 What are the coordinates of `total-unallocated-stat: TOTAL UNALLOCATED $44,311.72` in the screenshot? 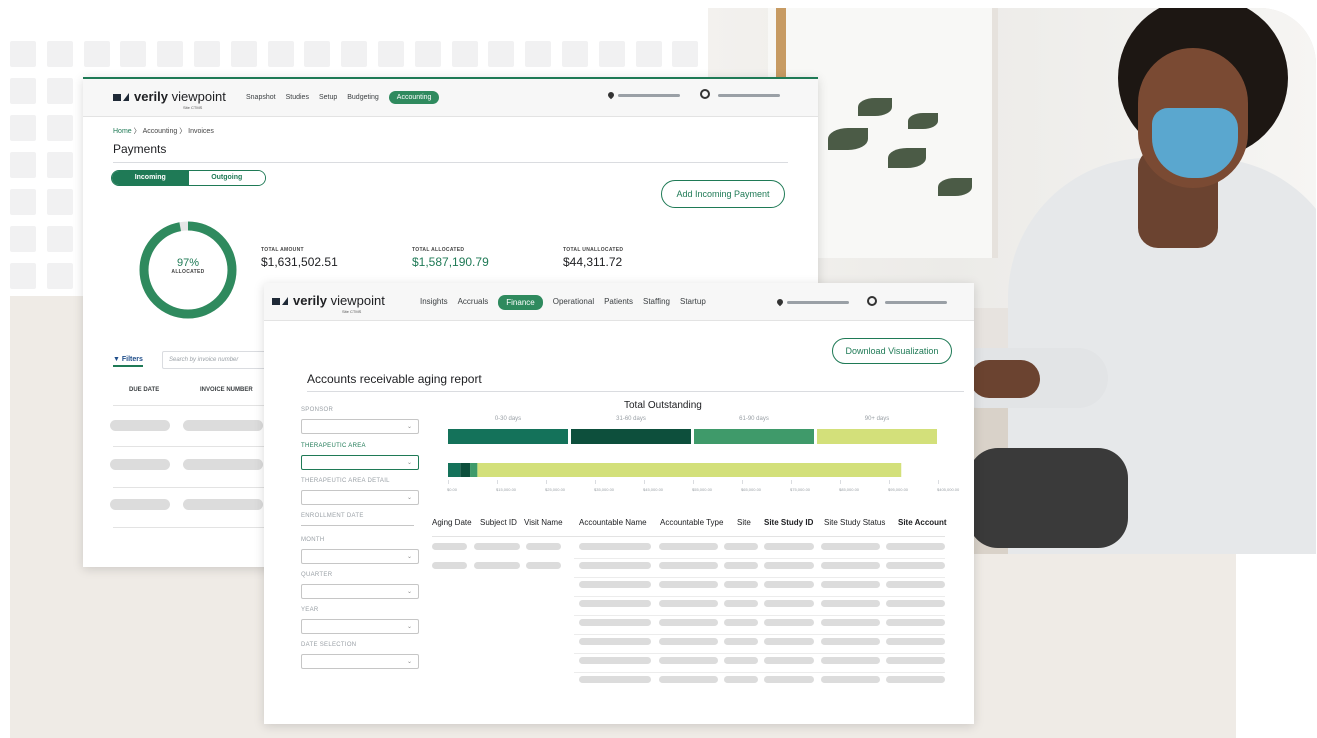 It's located at (593, 258).